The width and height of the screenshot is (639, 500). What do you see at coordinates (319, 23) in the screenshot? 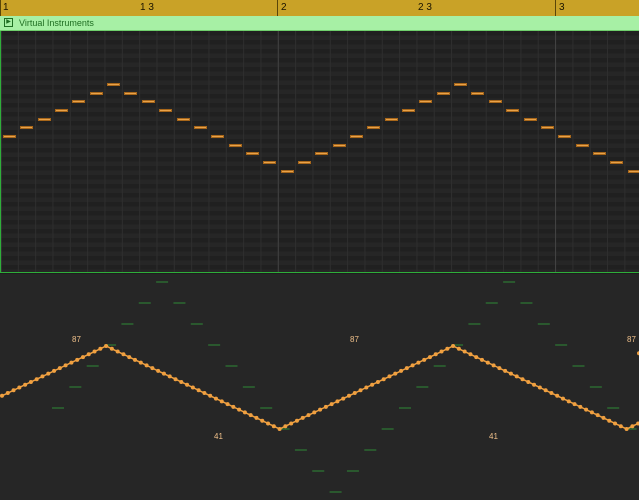
I see `region-header: ▶ Virtual Instruments` at bounding box center [319, 23].